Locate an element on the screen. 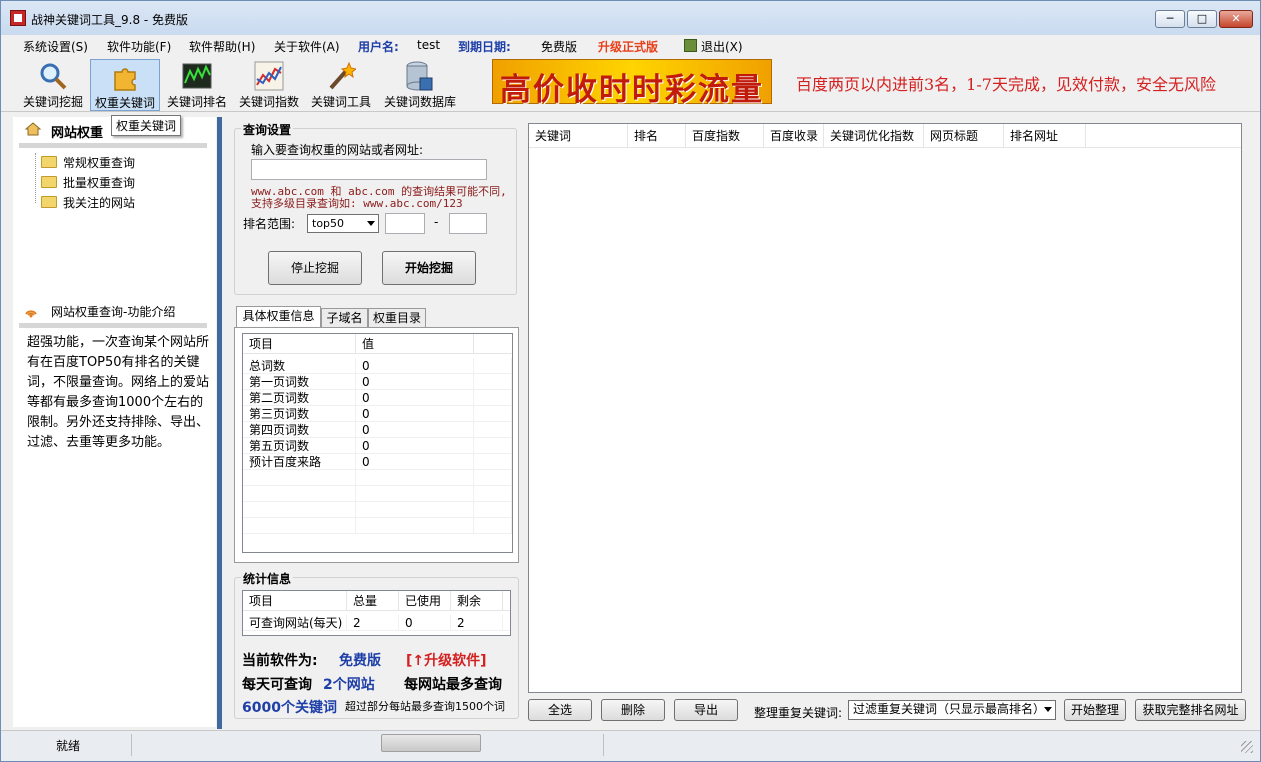 The width and height of the screenshot is (1261, 762). range-select: top50 is located at coordinates (343, 223).